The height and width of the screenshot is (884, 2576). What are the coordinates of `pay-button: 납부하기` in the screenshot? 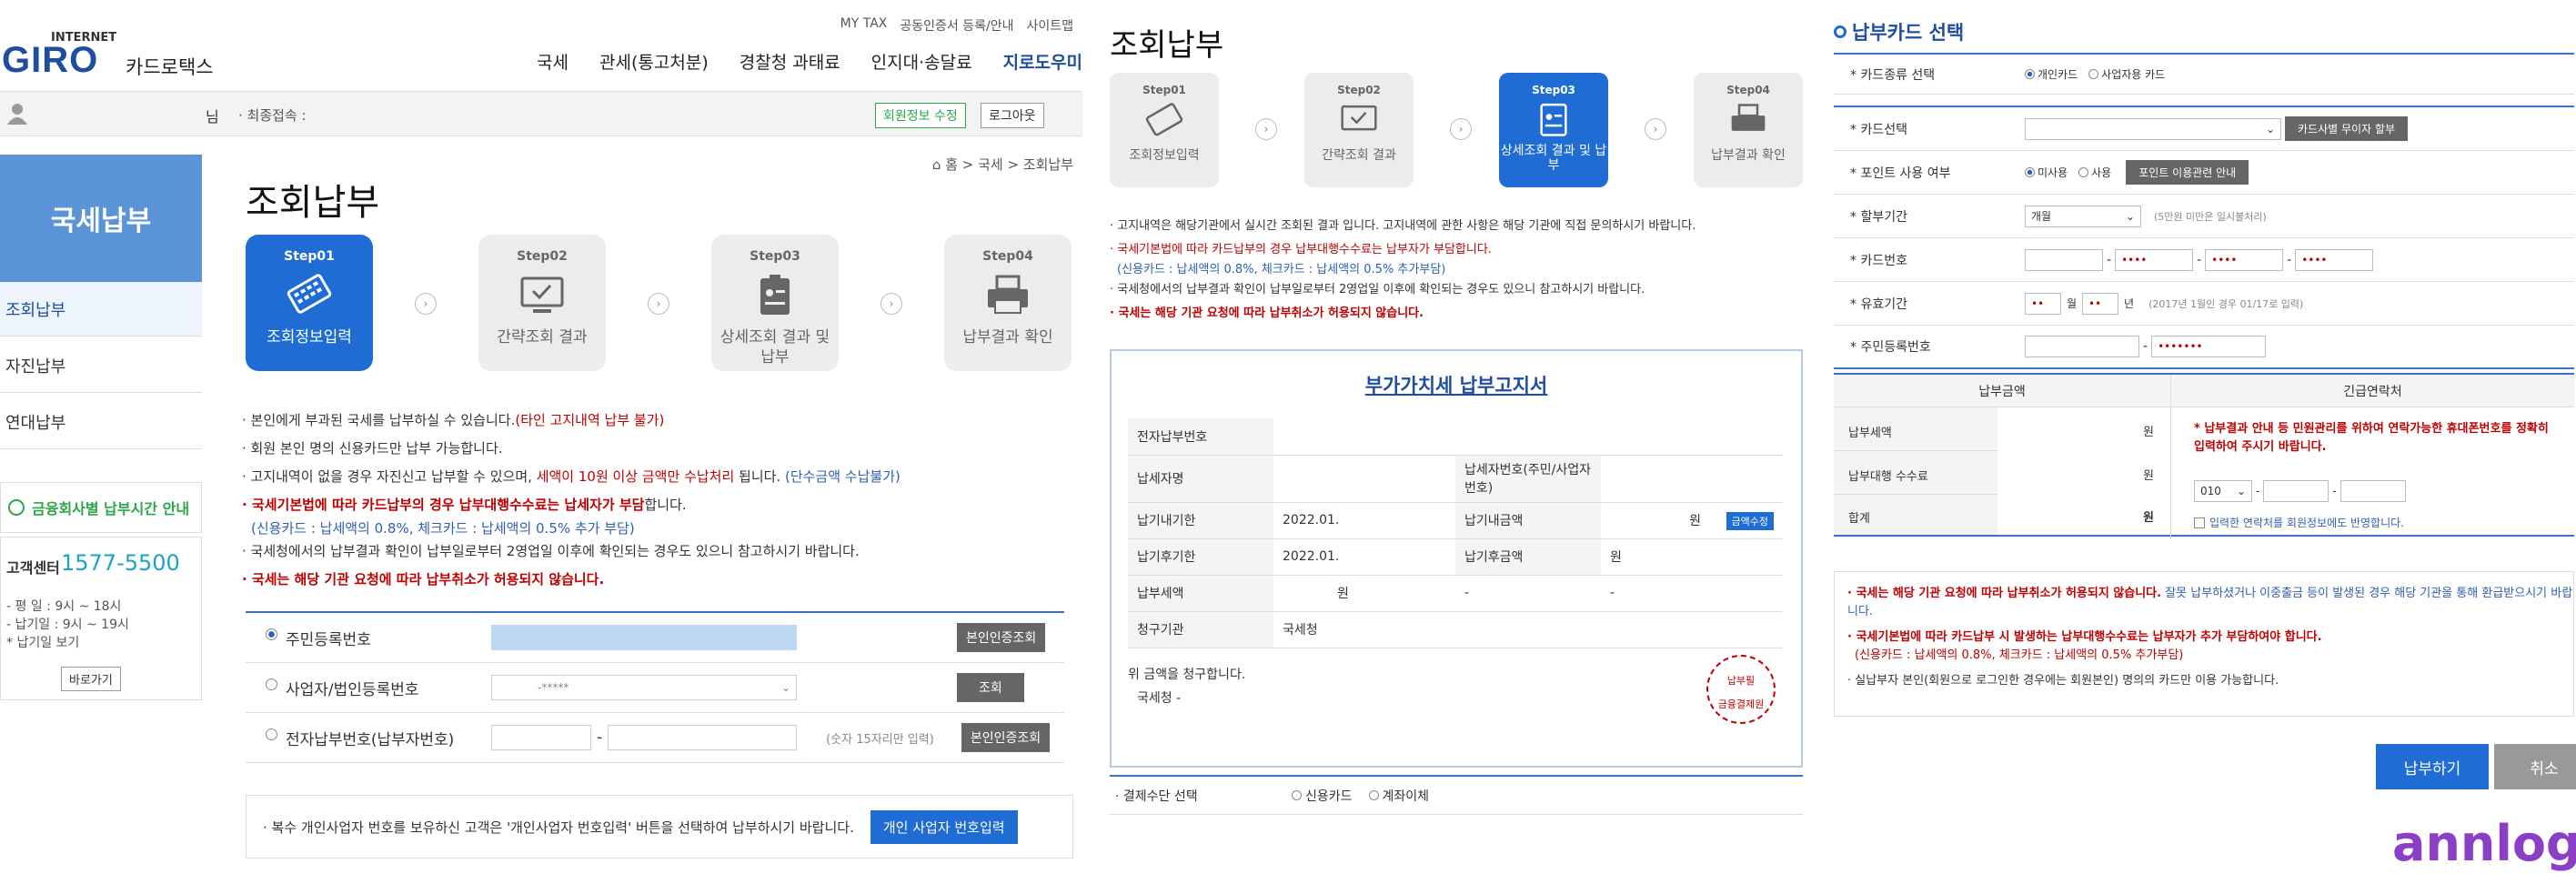 It's located at (2432, 767).